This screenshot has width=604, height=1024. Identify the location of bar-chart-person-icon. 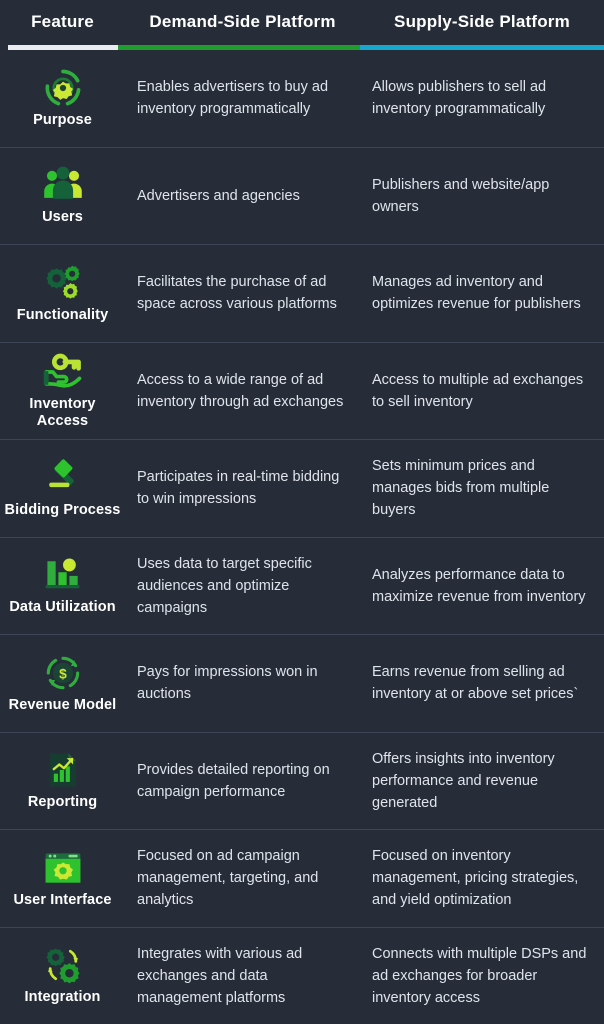
(62, 573).